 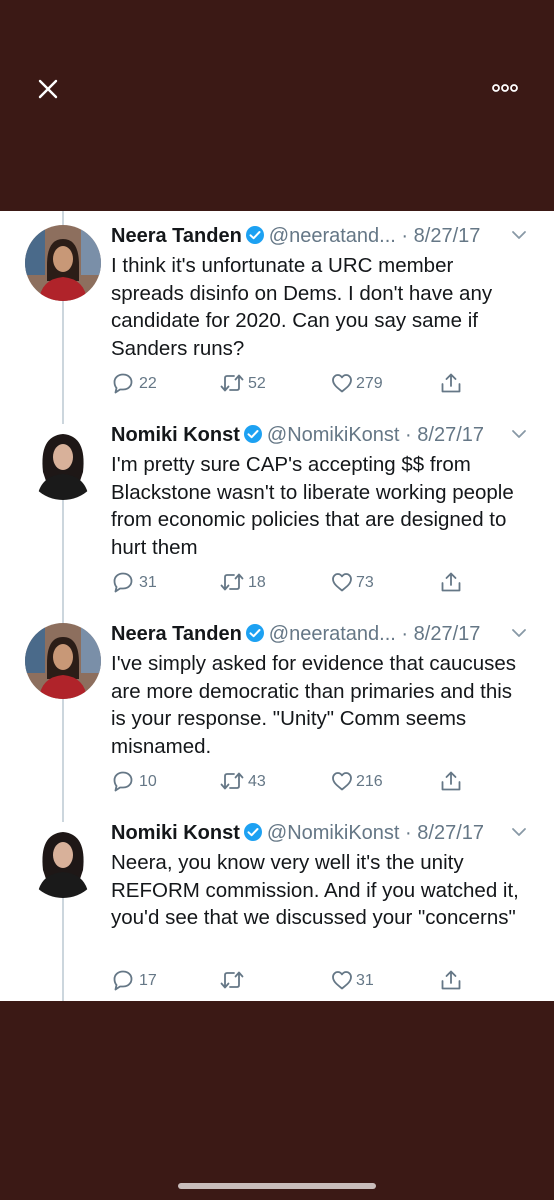 I want to click on like-button: 31, so click(x=365, y=980).